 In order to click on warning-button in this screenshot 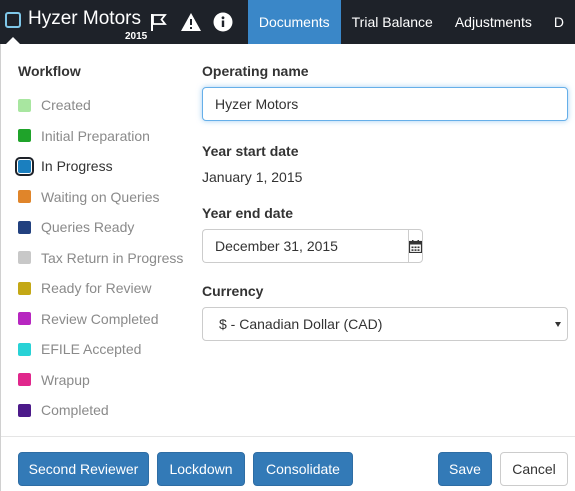, I will do `click(190, 22)`.